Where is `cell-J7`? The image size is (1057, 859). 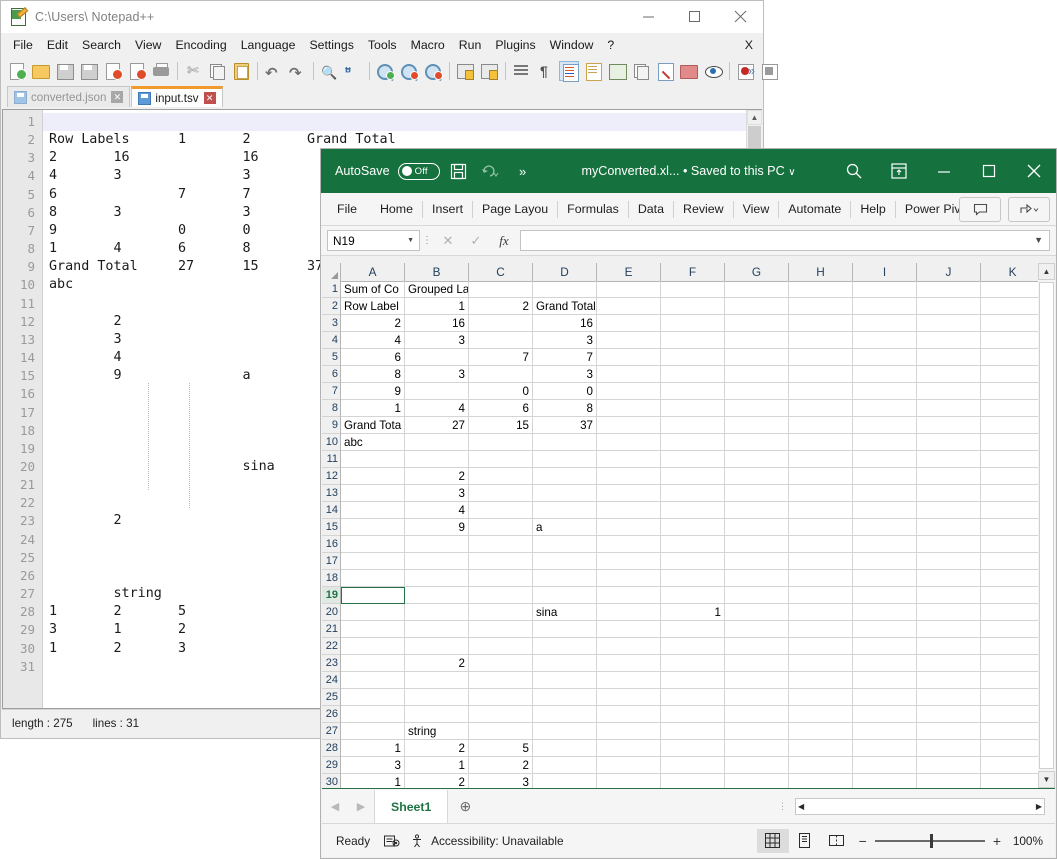 cell-J7 is located at coordinates (949, 391).